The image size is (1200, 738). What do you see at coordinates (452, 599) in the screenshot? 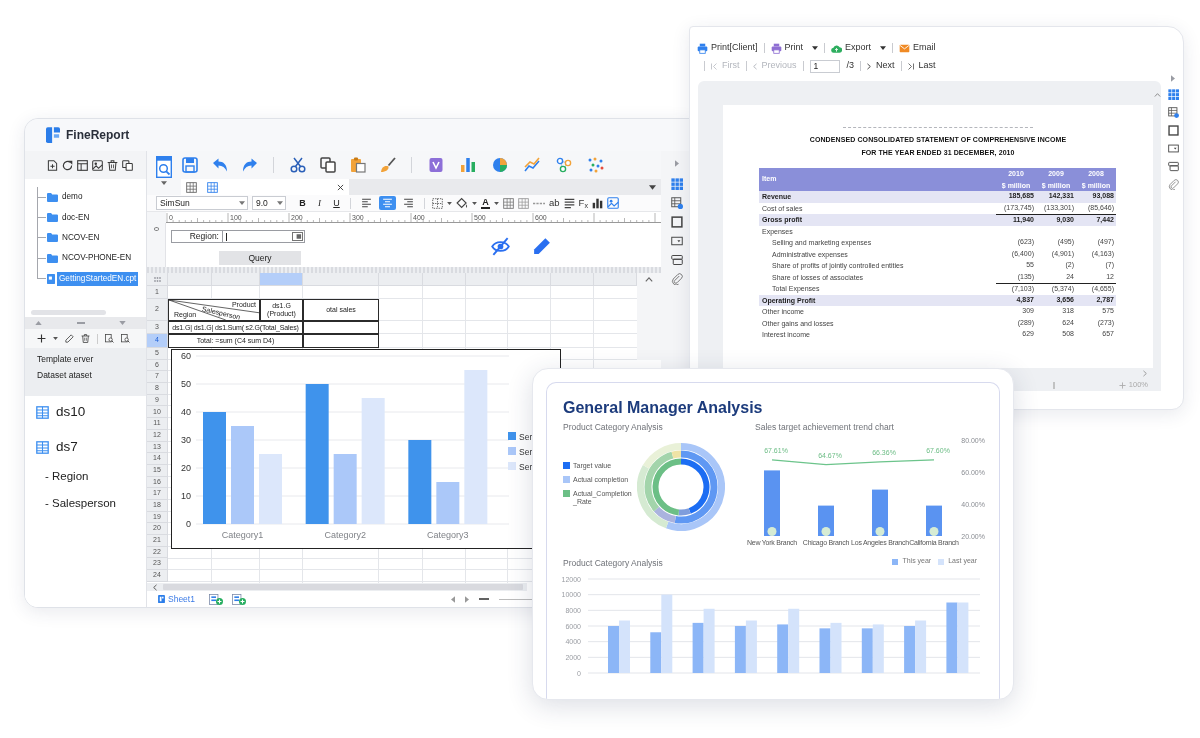
I see `triangle-left-icon` at bounding box center [452, 599].